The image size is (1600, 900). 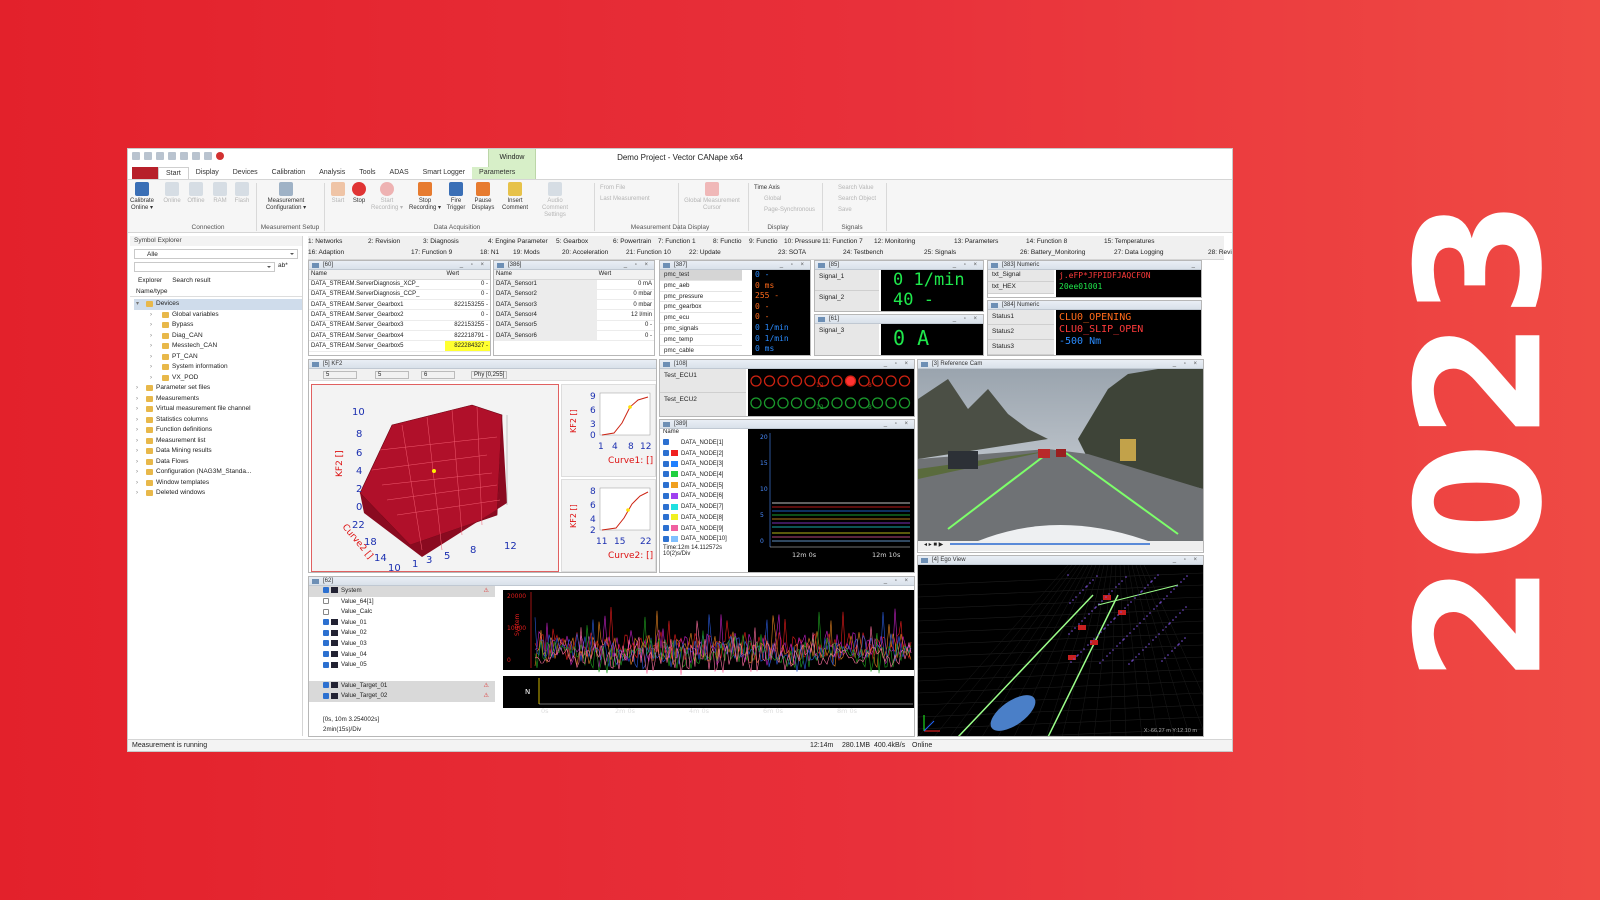 I want to click on list-item: DATA_NODE[9], so click(x=703, y=529).